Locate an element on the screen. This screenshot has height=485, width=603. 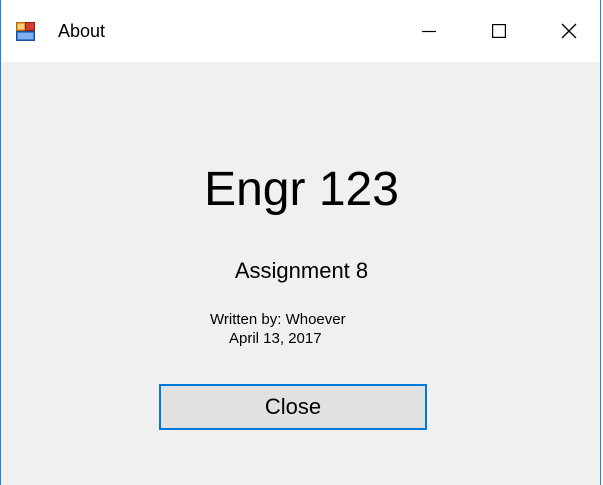
maximize-icon is located at coordinates (499, 31).